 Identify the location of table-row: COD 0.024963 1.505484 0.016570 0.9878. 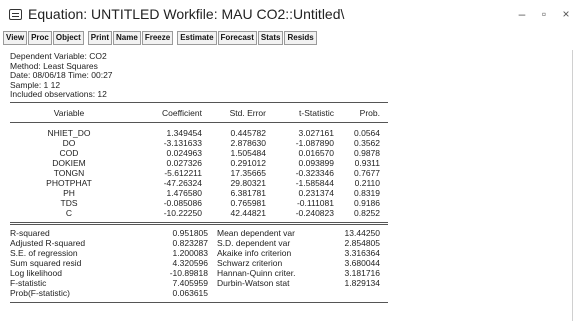
(199, 153).